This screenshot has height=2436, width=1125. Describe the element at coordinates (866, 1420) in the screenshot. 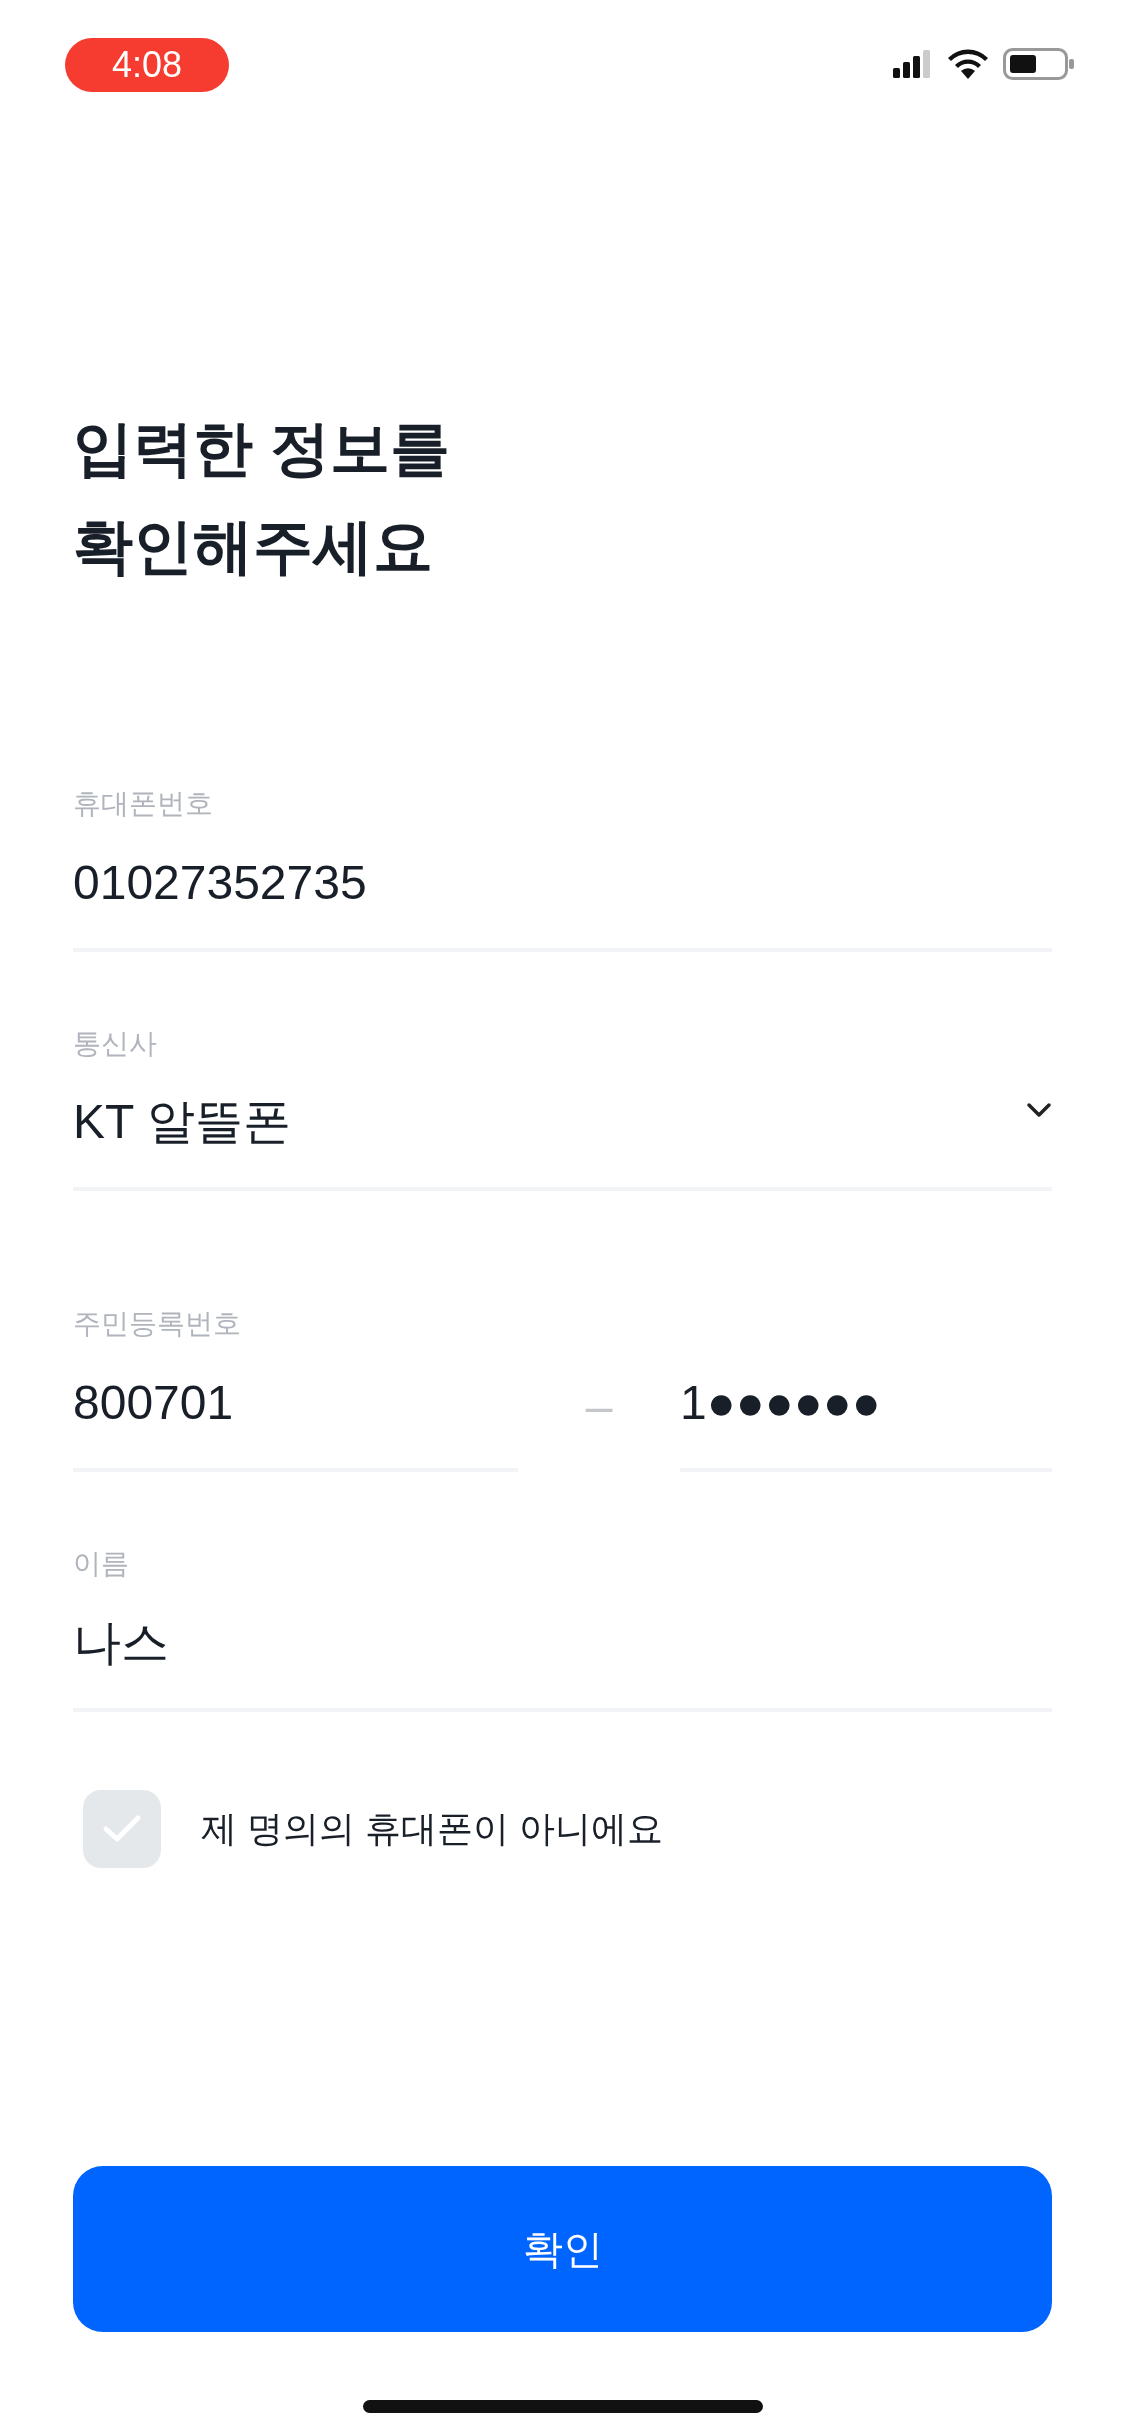

I see `input-field: 1●●●●●●` at that location.